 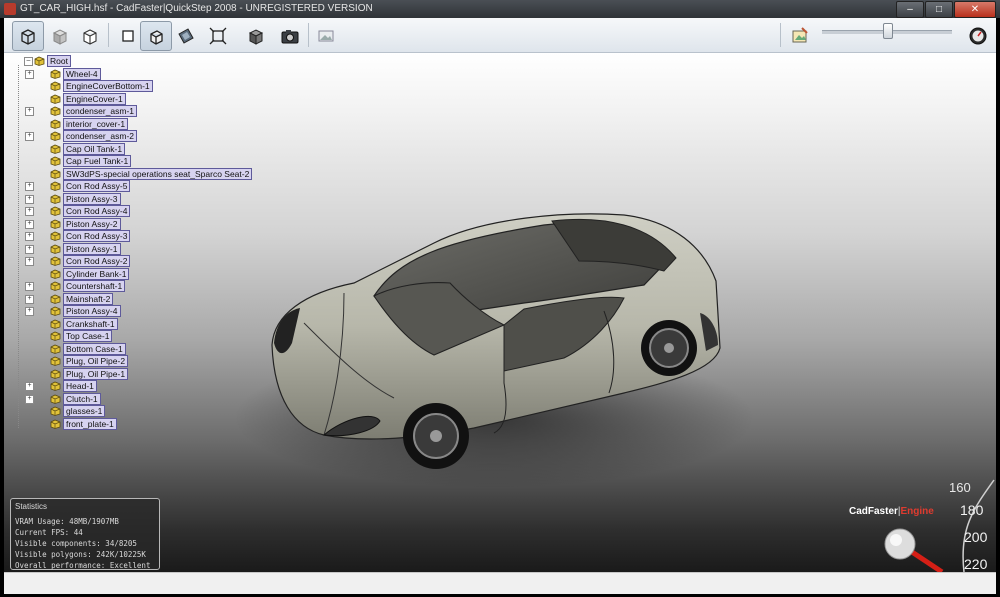 What do you see at coordinates (63, 398) in the screenshot?
I see `tree-node: + Clutch-1` at bounding box center [63, 398].